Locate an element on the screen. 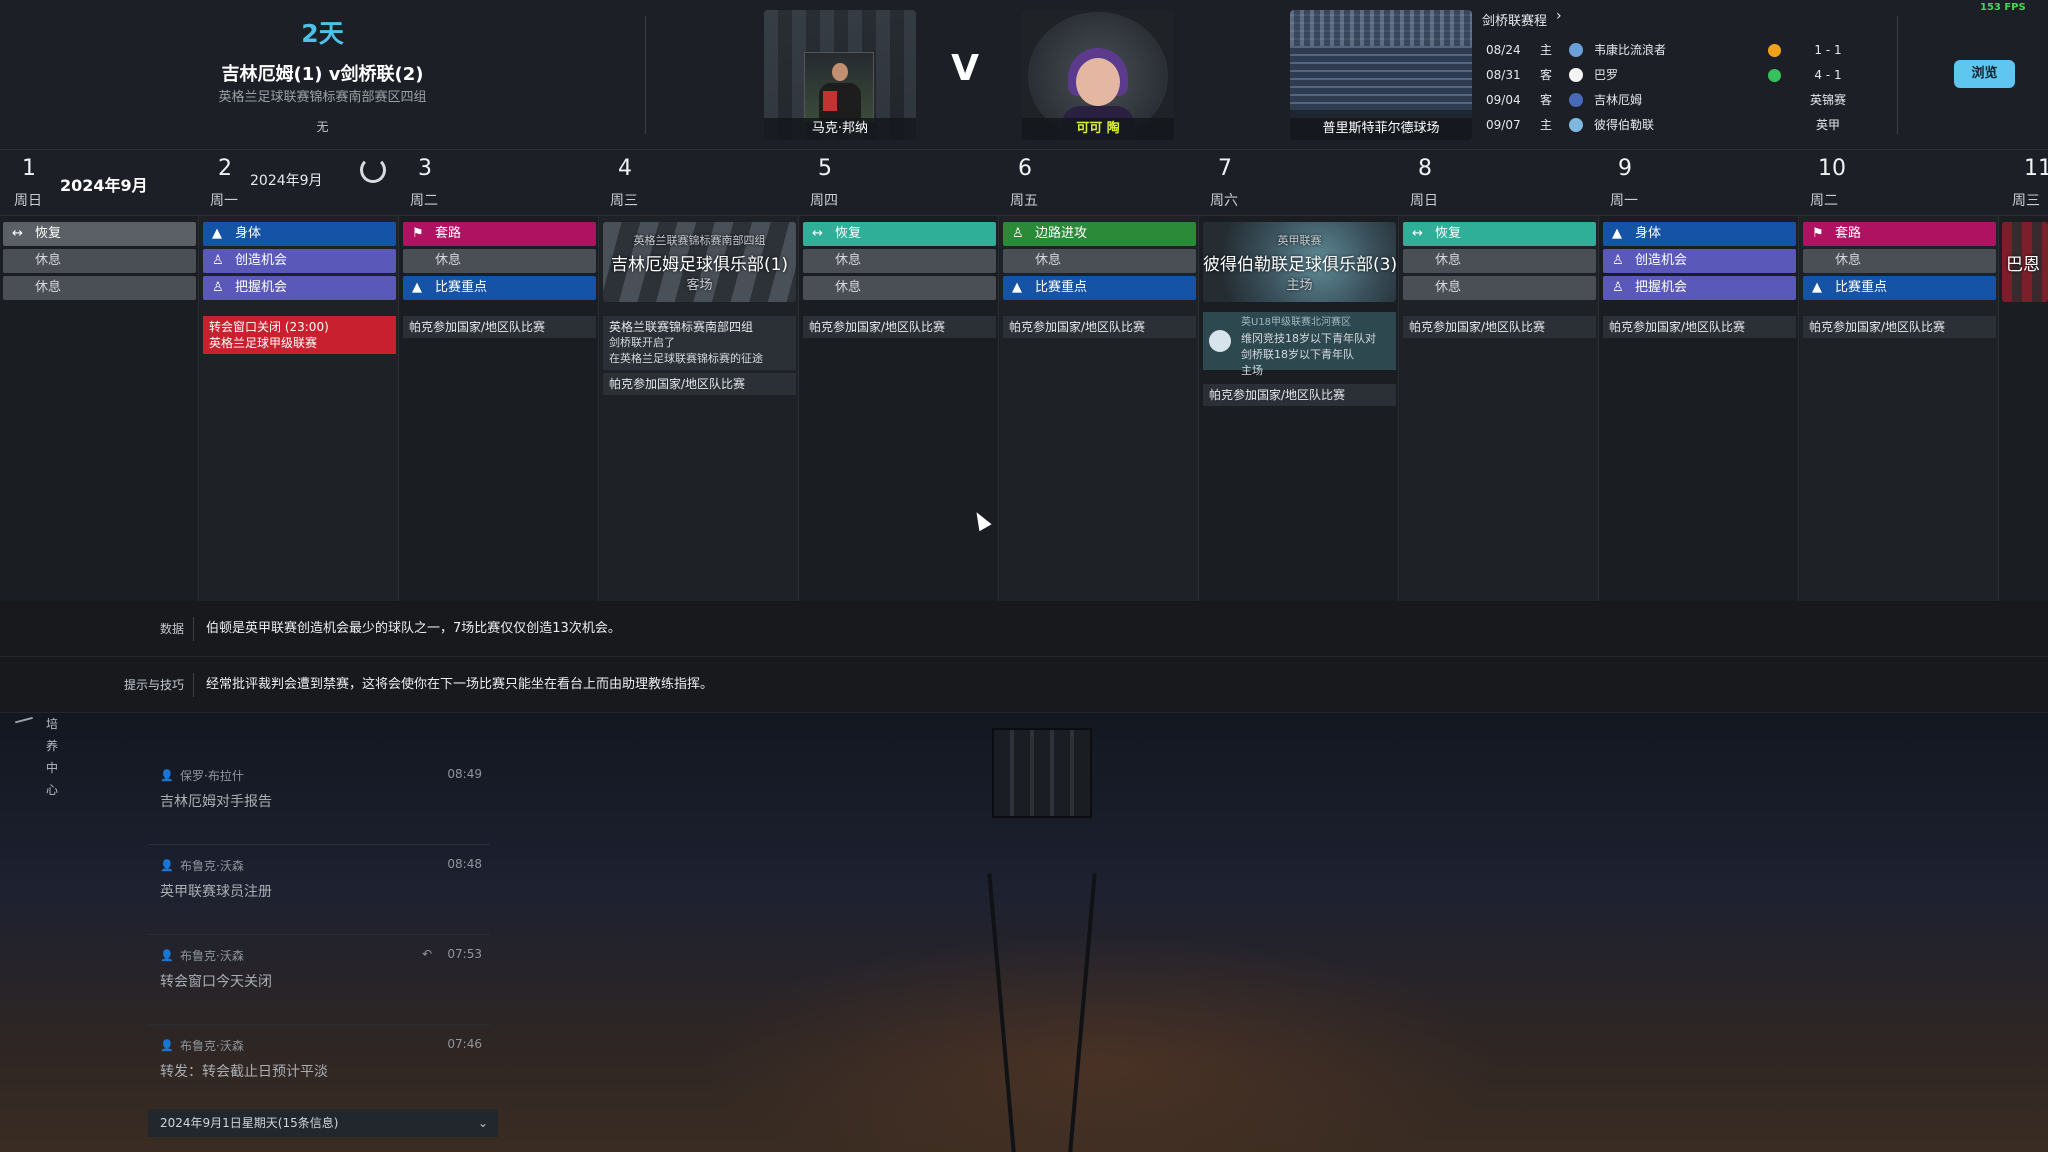 This screenshot has width=2048, height=1152. session-label: 套路 is located at coordinates (448, 233).